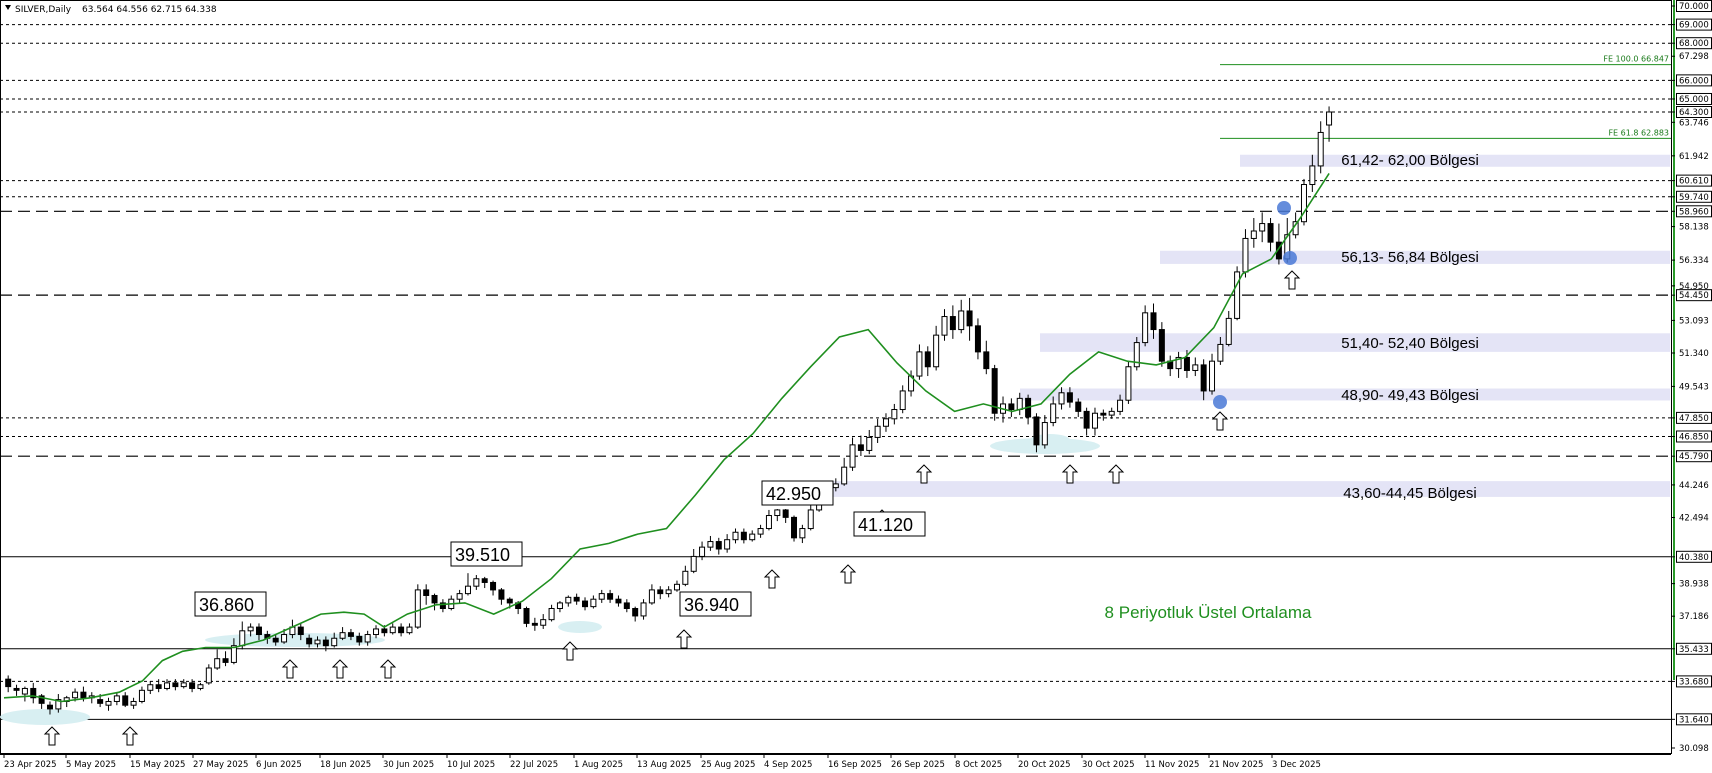 The height and width of the screenshot is (773, 1712). Describe the element at coordinates (728, 765) in the screenshot. I see `x-tick-label-11: 25 Aug 2025` at that location.